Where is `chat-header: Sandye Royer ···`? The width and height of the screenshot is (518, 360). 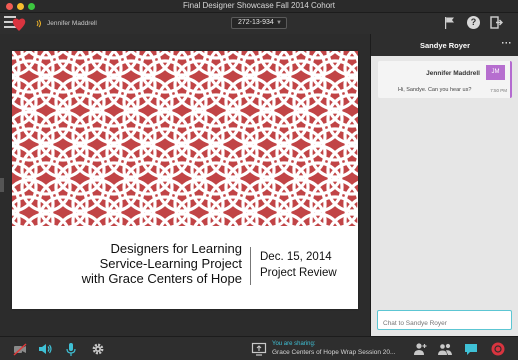
chat-header: Sandye Royer ··· is located at coordinates (444, 45).